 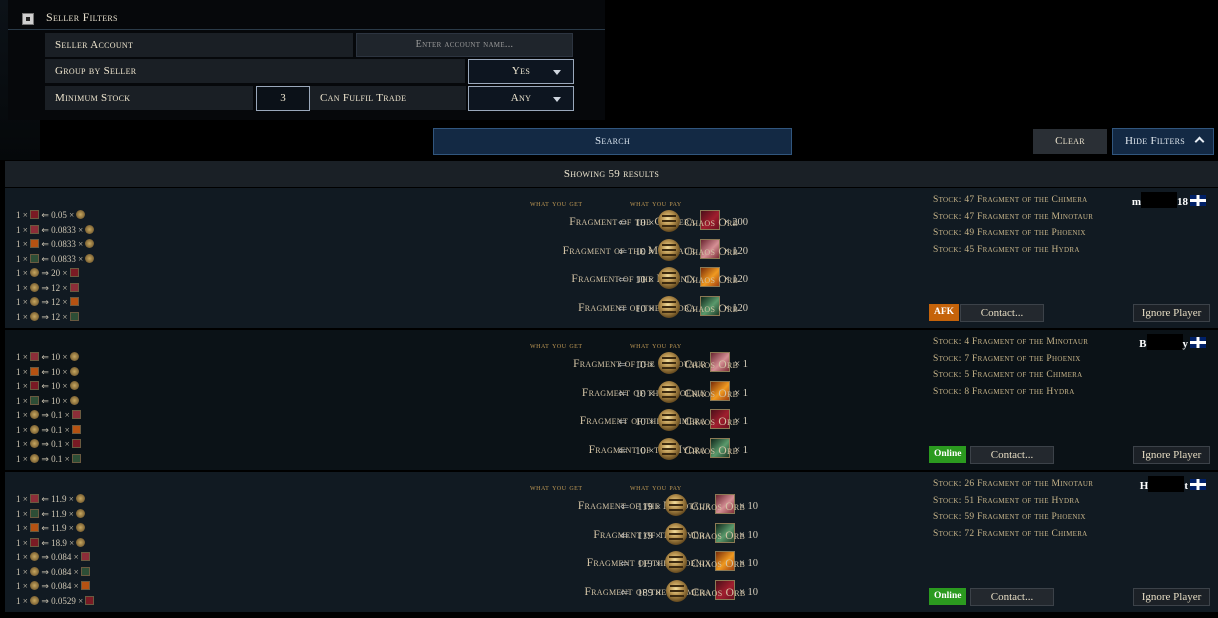 What do you see at coordinates (1013, 484) in the screenshot?
I see `stock-entry: Stock: 26 Fragment of the Minotaur` at bounding box center [1013, 484].